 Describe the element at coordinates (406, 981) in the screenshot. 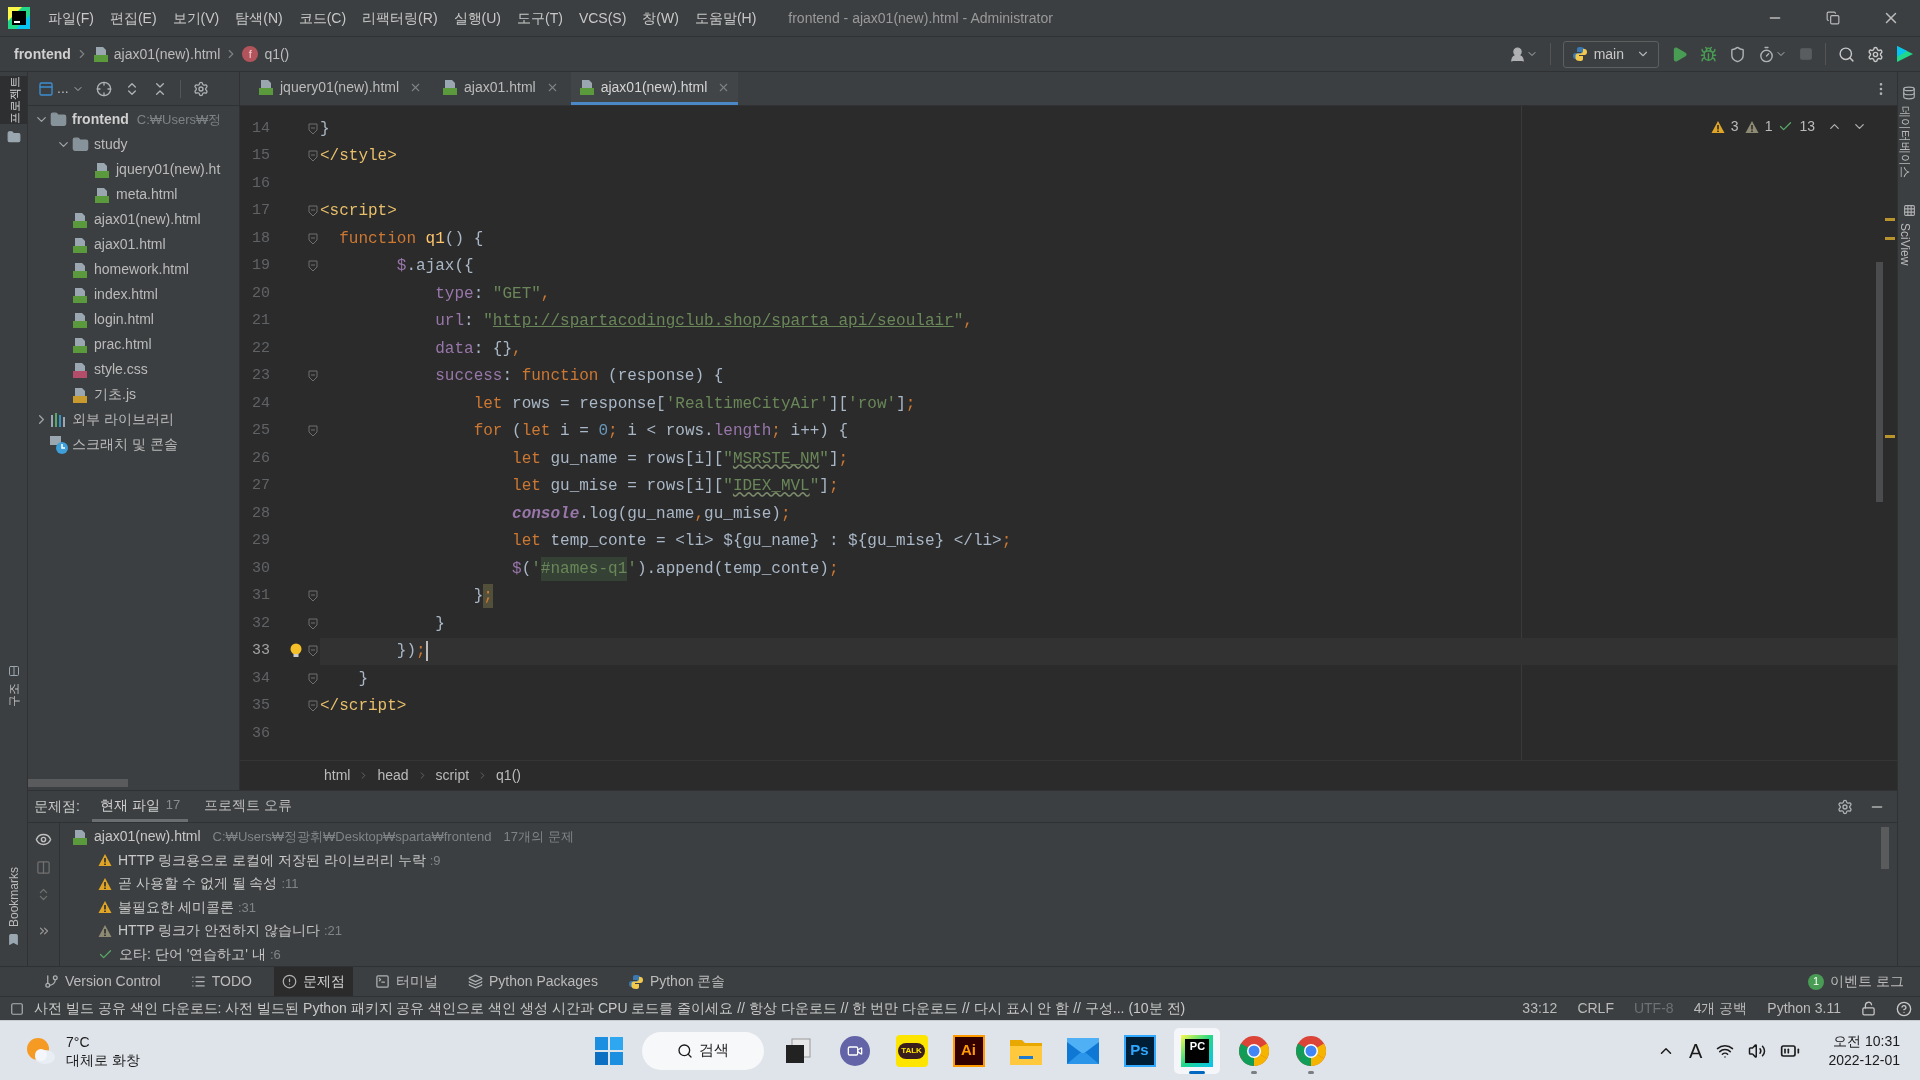

I see `tool-window-button: 터미널` at that location.